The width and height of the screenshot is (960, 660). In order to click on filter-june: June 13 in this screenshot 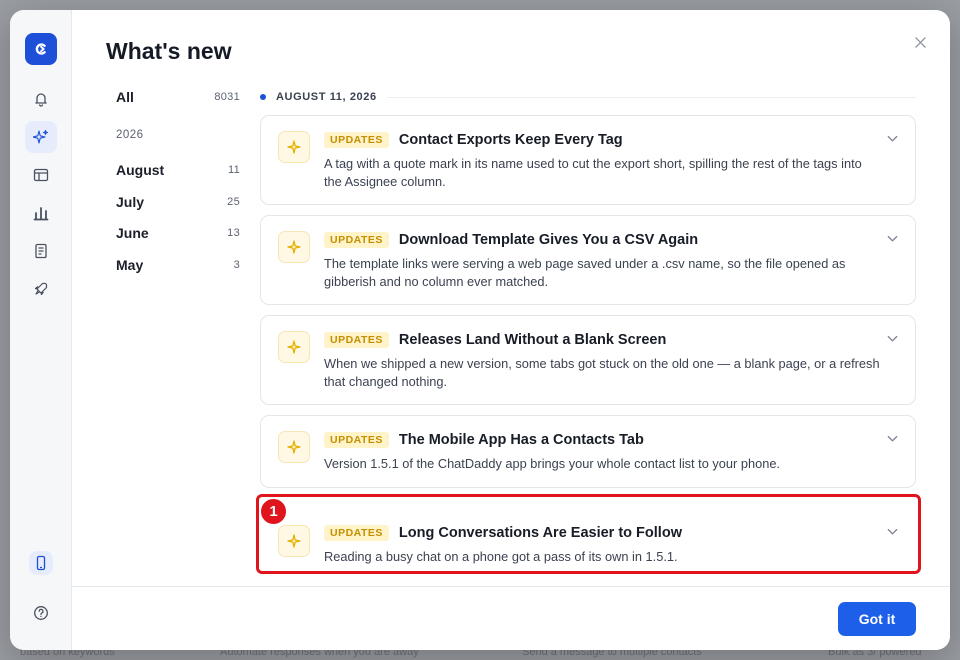, I will do `click(178, 233)`.